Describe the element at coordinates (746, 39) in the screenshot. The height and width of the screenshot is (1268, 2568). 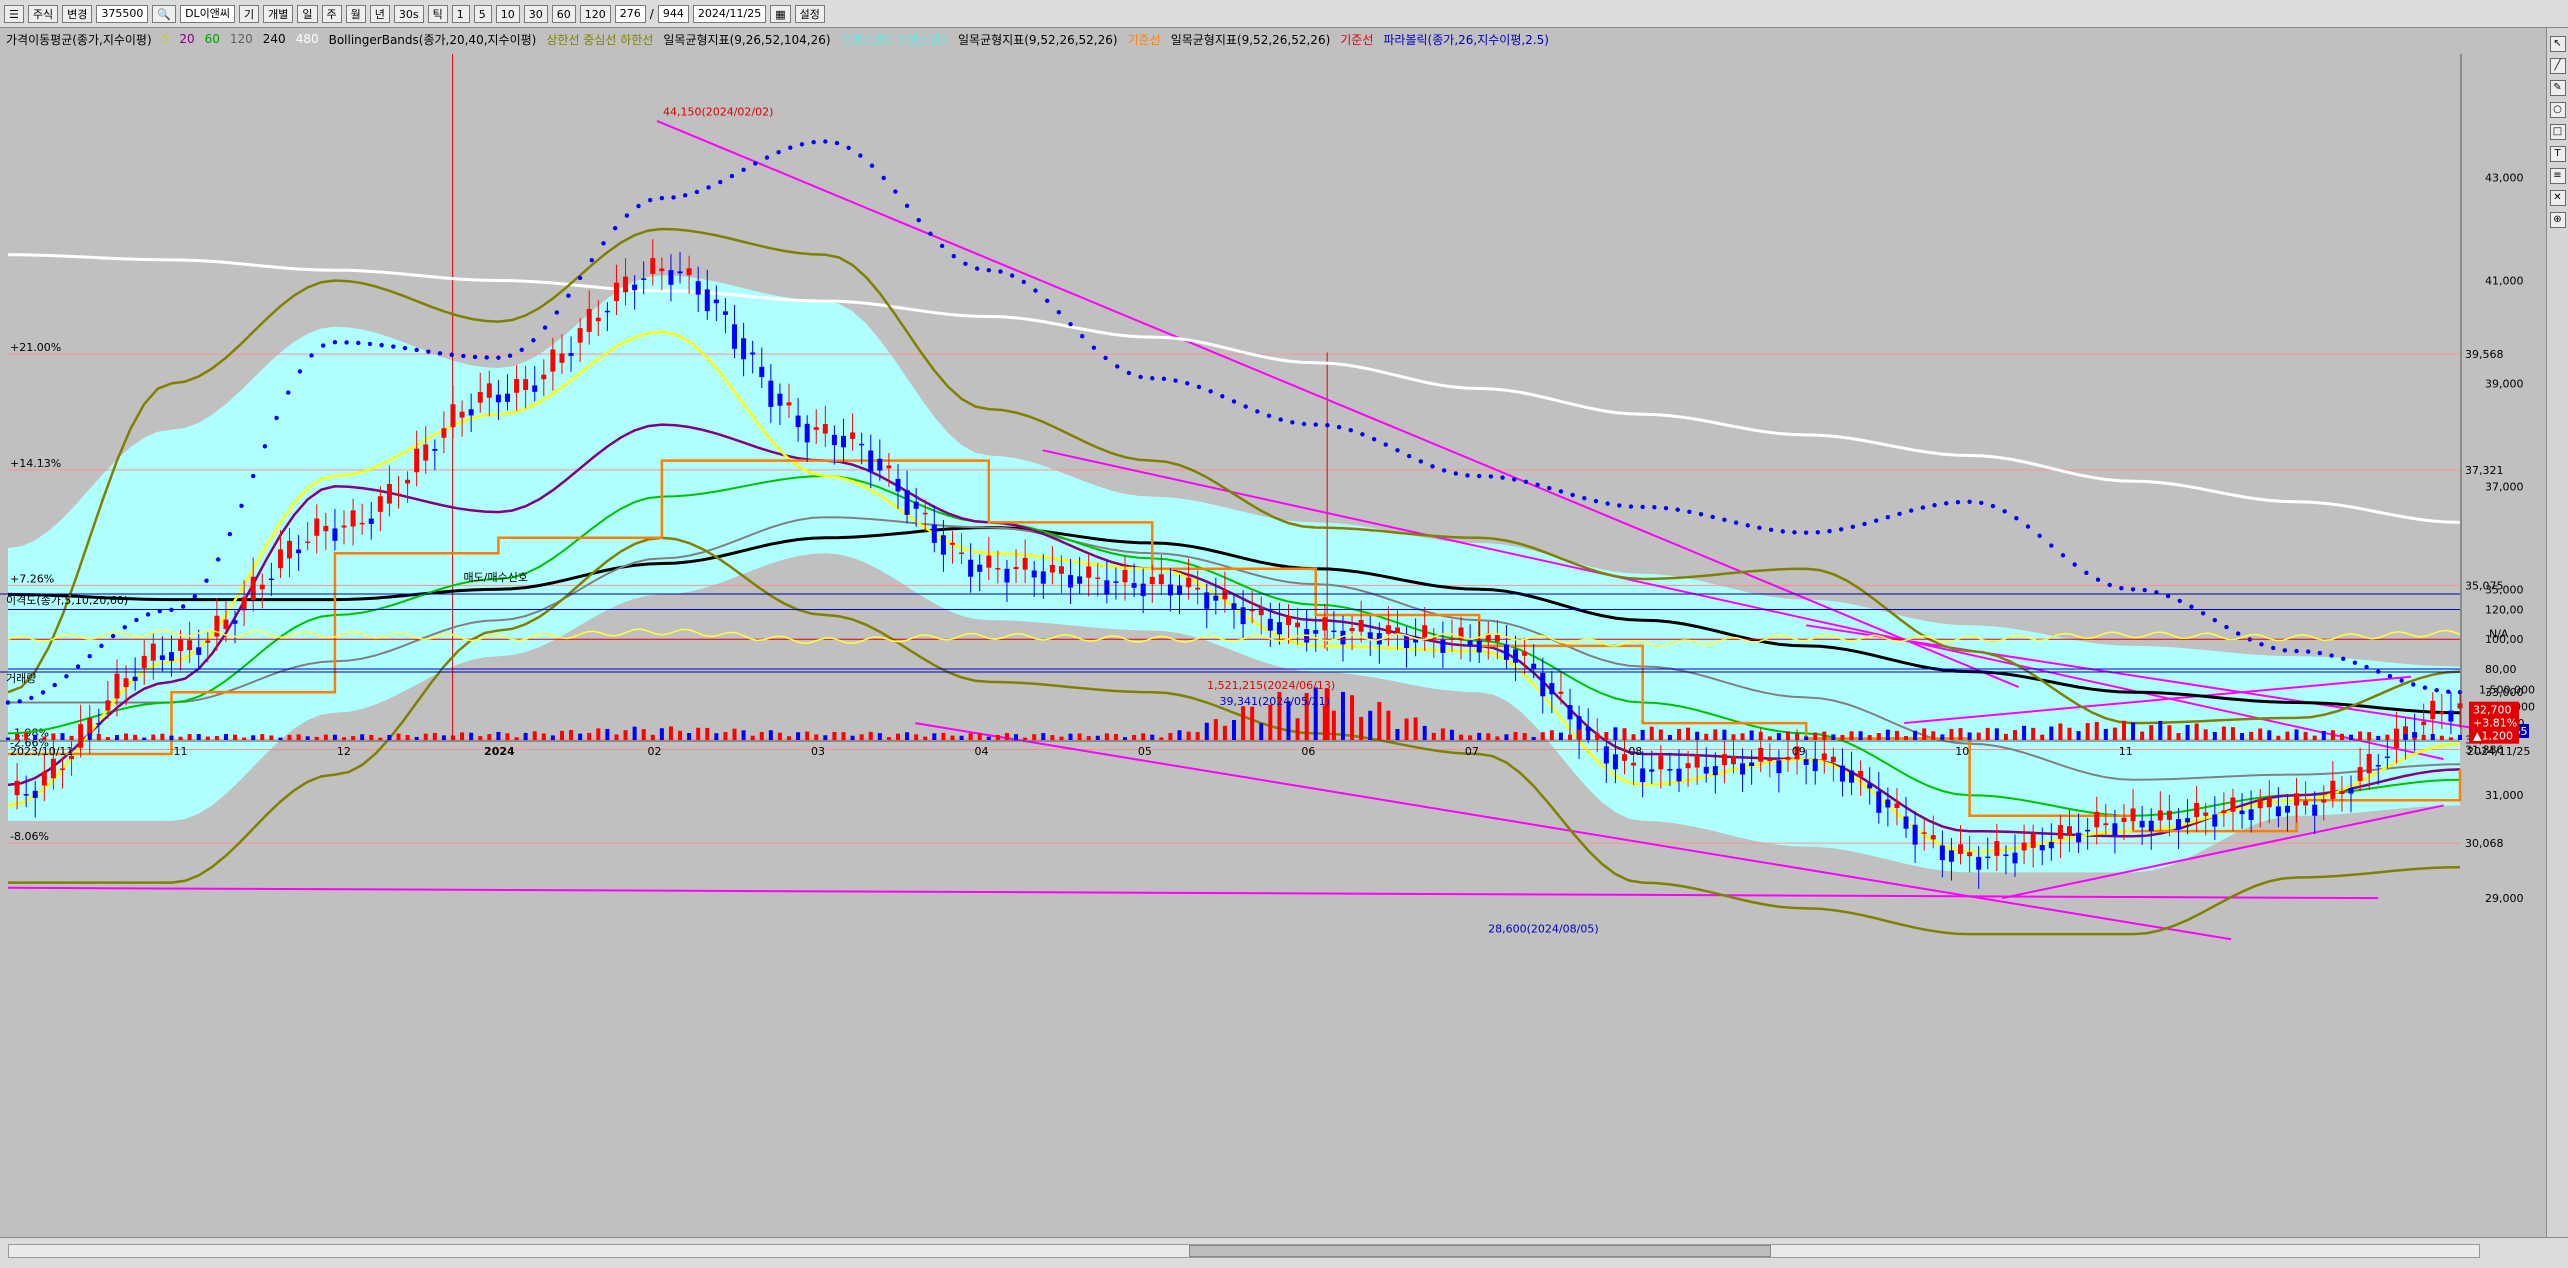
I see `legend-ichimoku-a: 일목균형지표(9,26,52,104,26)` at that location.